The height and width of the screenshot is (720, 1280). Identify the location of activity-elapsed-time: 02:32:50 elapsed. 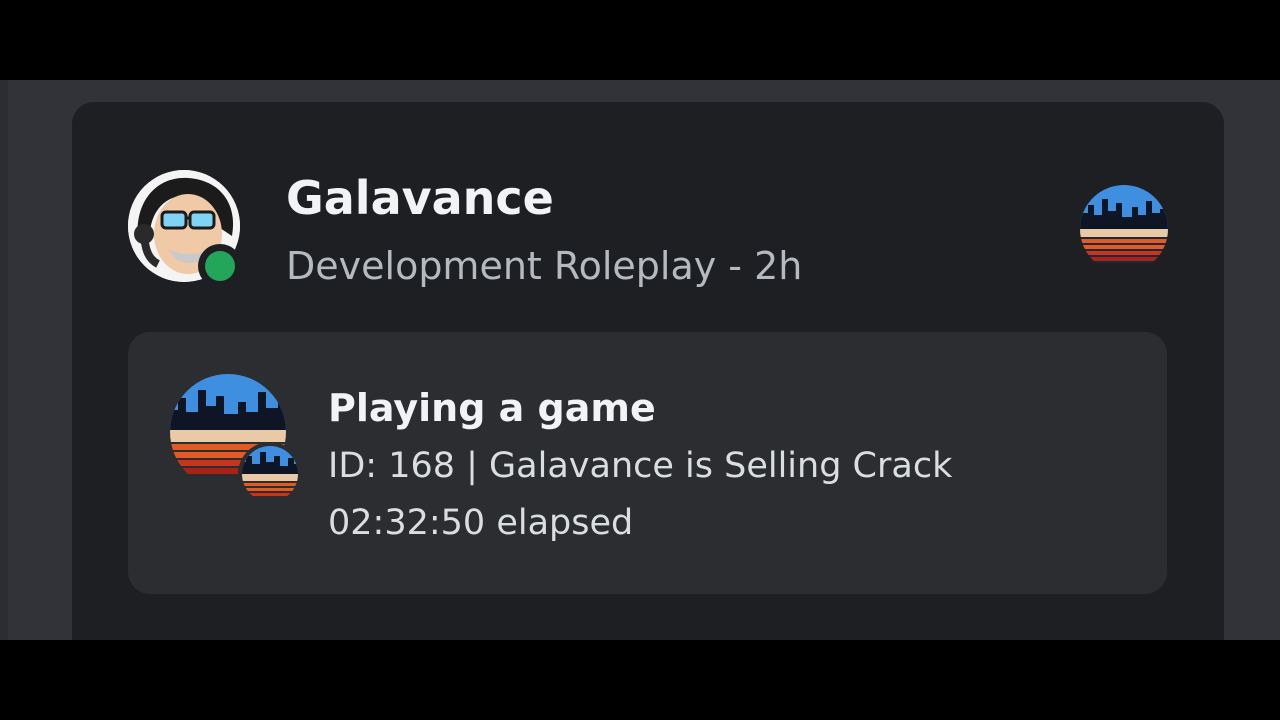
(481, 523).